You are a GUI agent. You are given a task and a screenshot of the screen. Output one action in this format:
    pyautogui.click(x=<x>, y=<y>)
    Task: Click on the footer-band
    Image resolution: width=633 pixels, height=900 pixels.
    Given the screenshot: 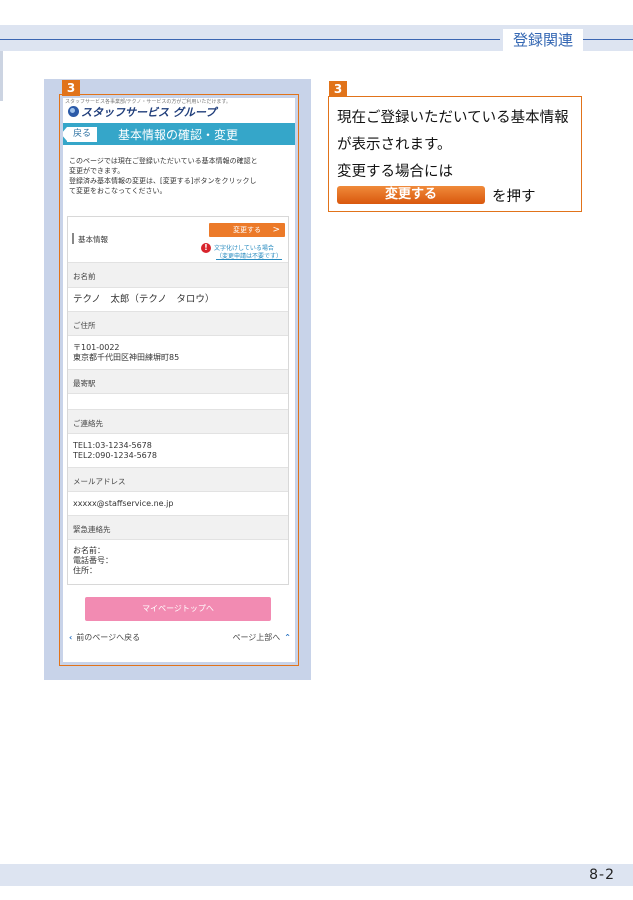 What is the action you would take?
    pyautogui.click(x=316, y=875)
    